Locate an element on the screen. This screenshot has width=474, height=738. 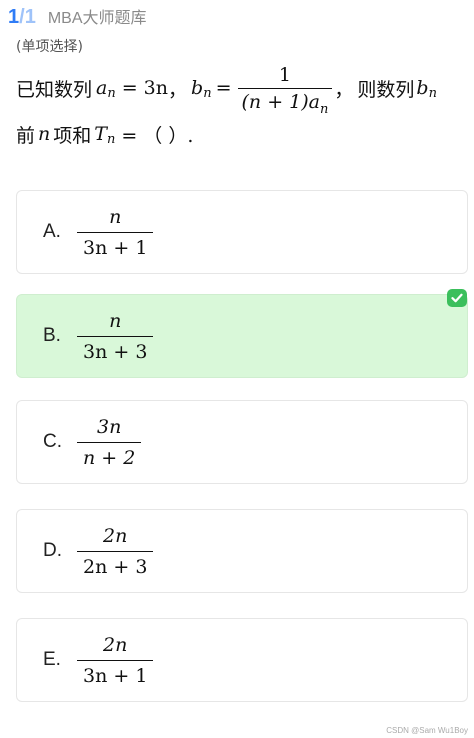
option-fraction: n 3n + 1 is located at coordinates (115, 232).